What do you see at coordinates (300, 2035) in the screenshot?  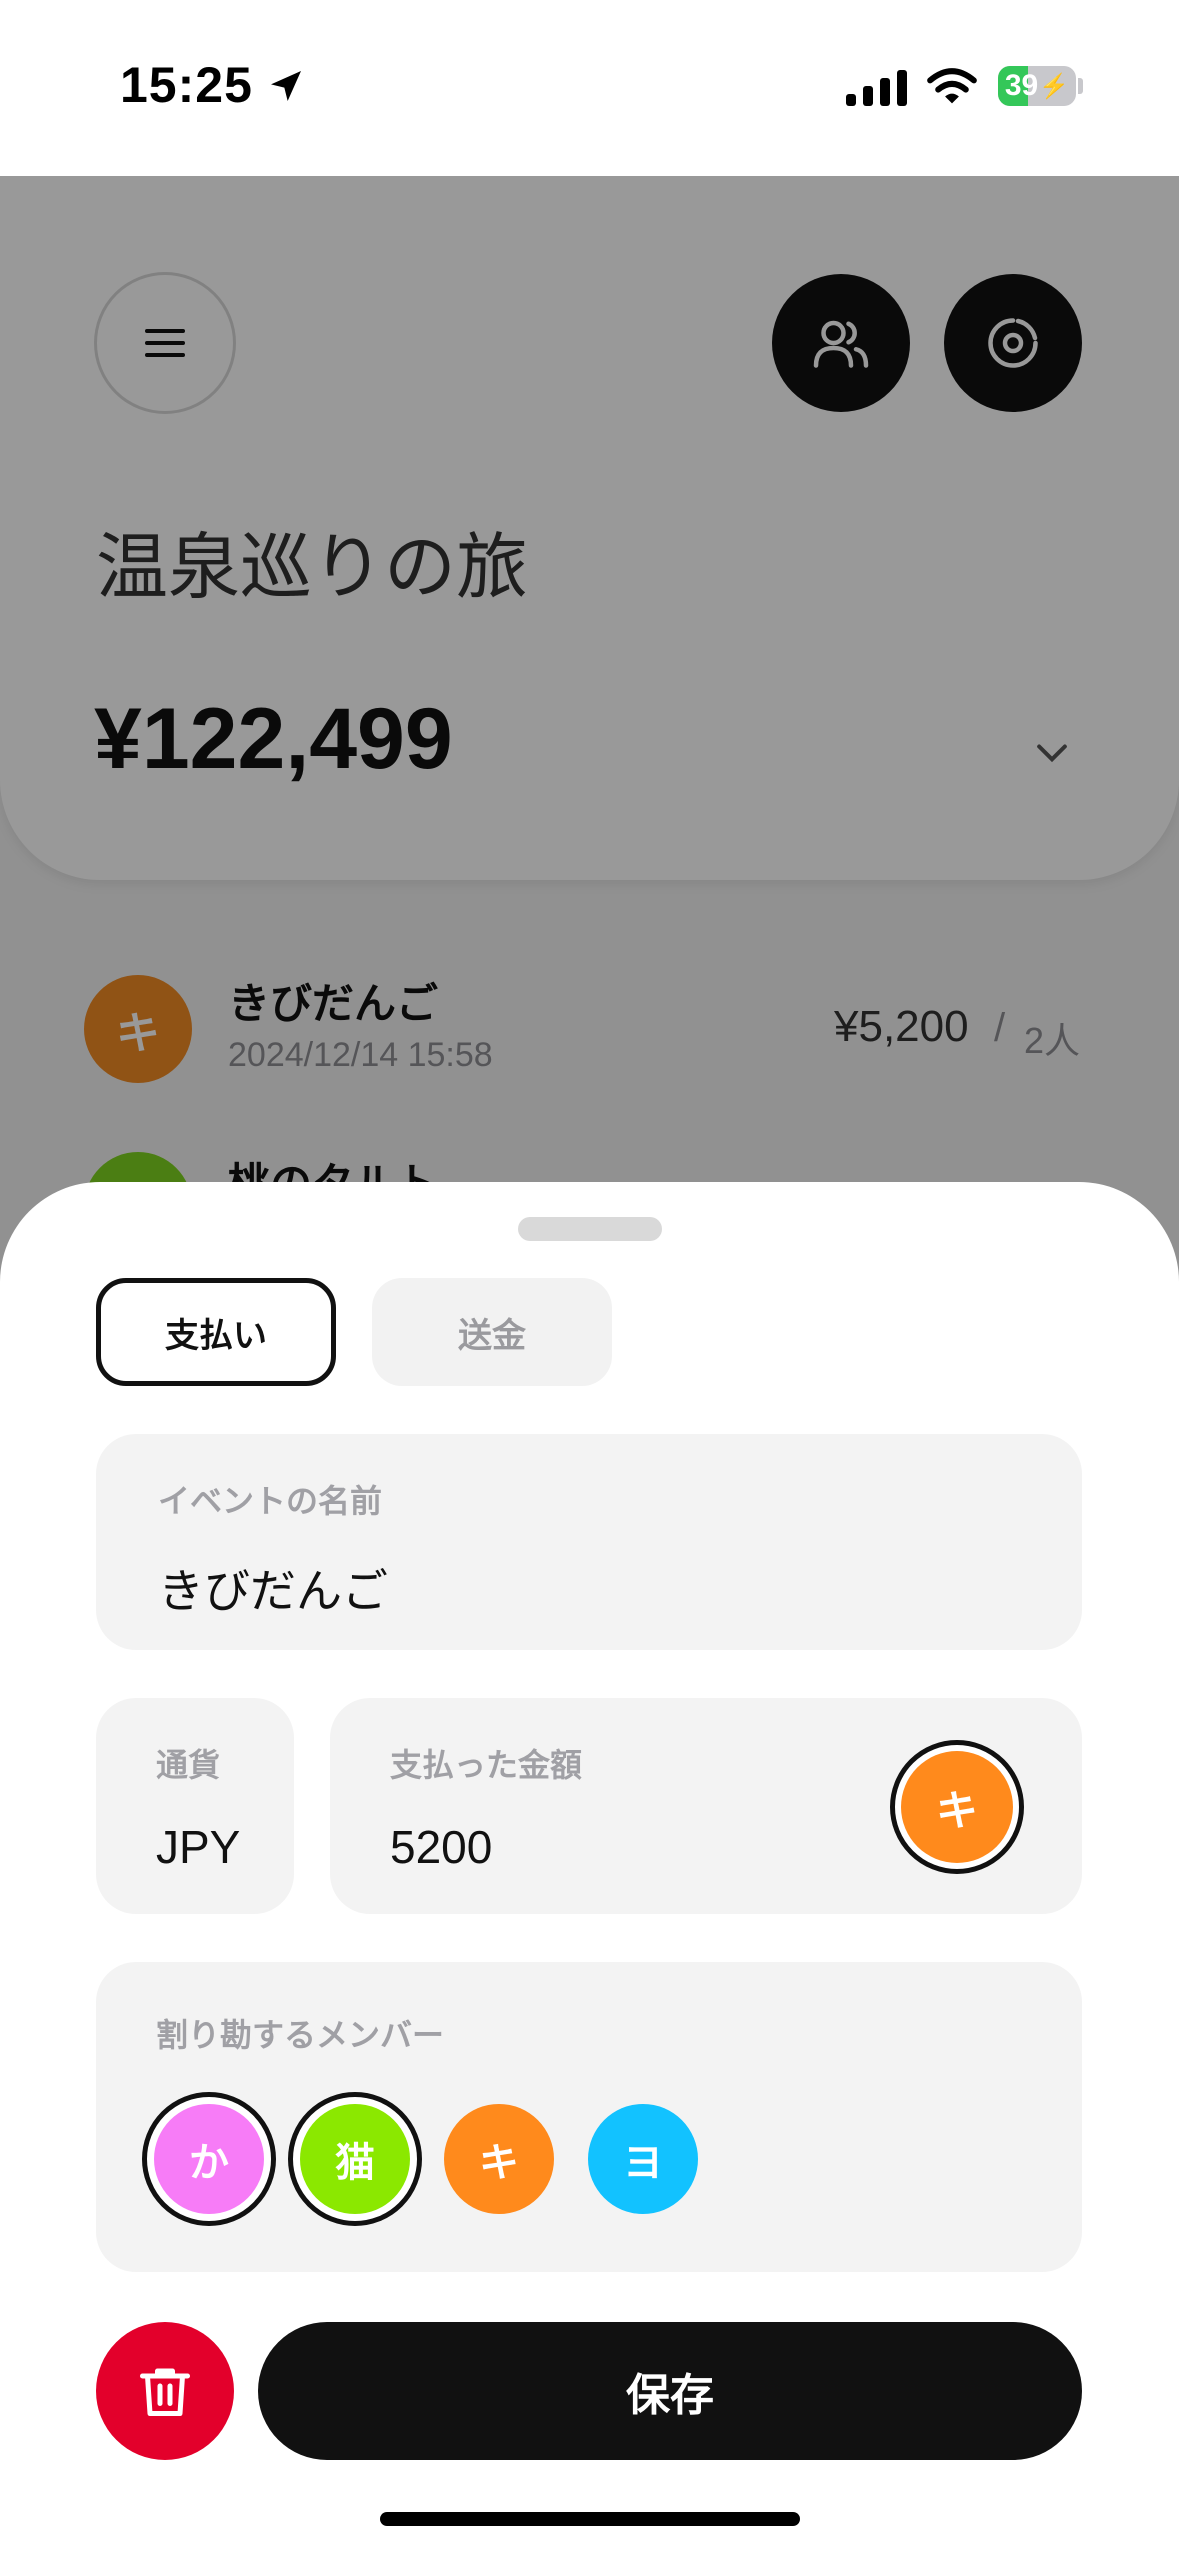 I see `split-members-label: 割り勘するメンバー` at bounding box center [300, 2035].